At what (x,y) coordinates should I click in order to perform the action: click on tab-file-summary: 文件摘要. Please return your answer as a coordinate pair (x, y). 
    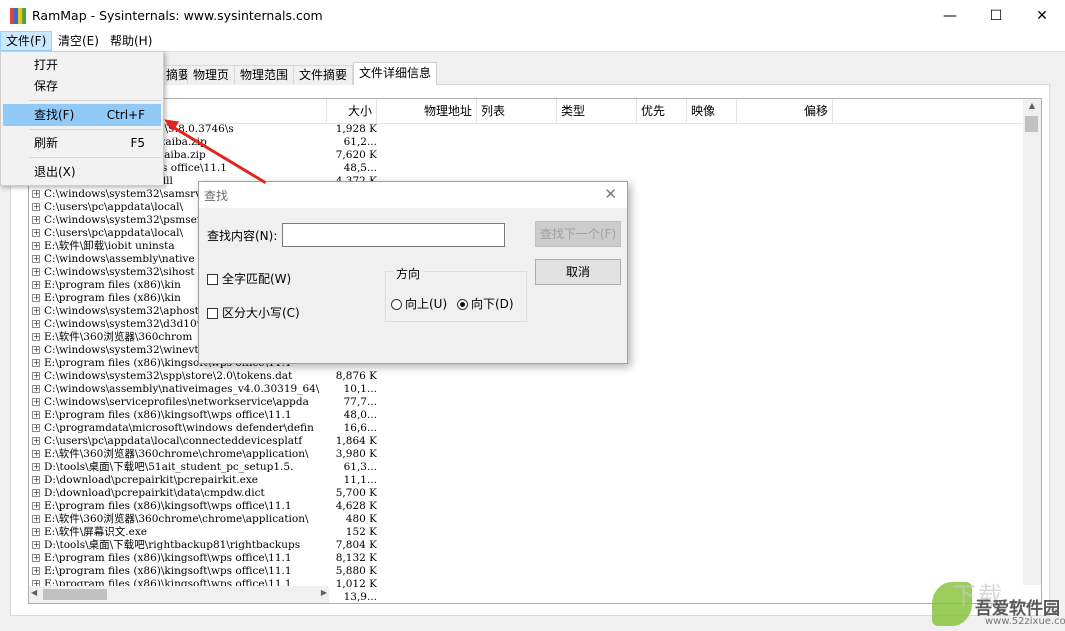
    Looking at the image, I should click on (323, 75).